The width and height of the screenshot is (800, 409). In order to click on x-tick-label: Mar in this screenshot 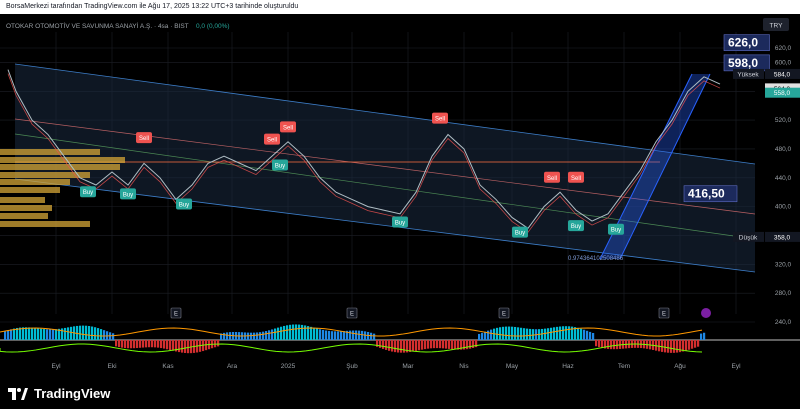, I will do `click(408, 366)`.